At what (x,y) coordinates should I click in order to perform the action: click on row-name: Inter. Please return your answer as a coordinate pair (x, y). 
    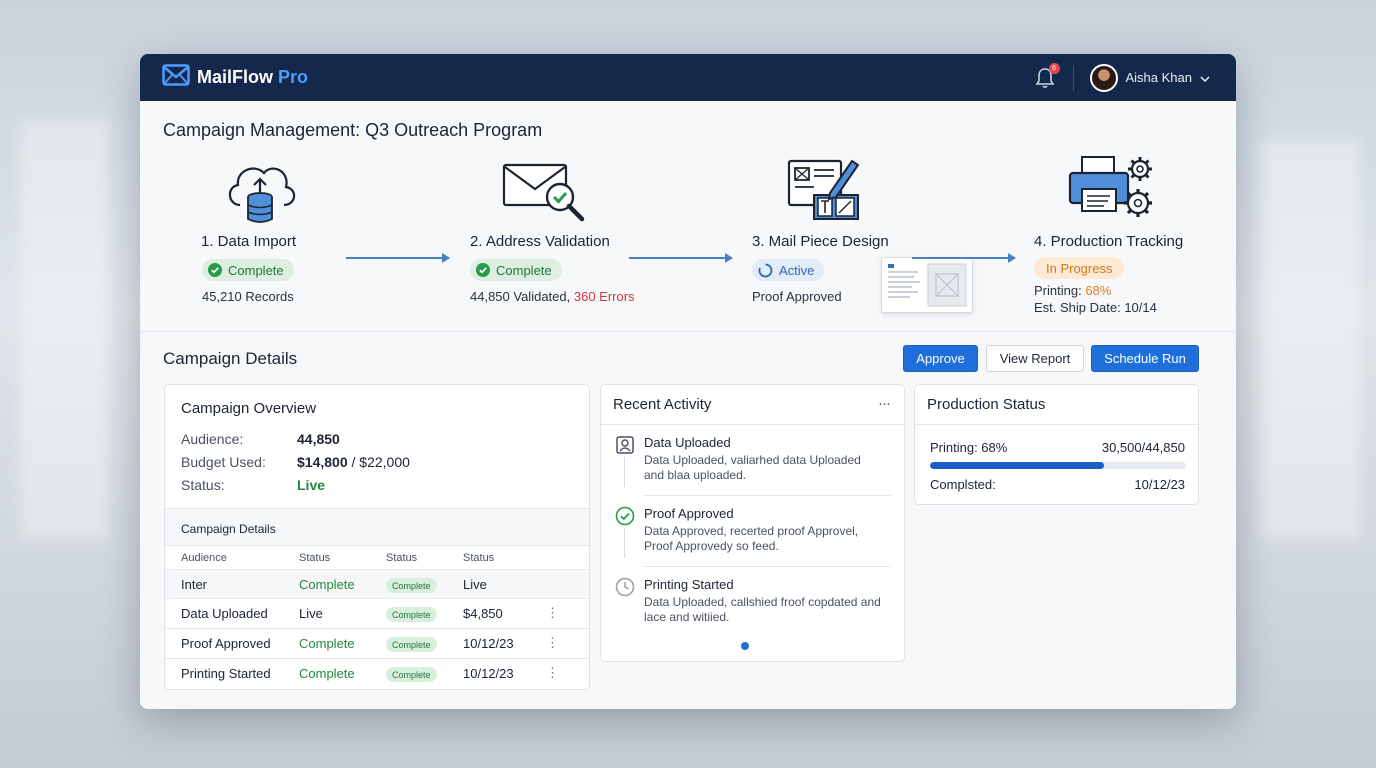
    Looking at the image, I should click on (194, 584).